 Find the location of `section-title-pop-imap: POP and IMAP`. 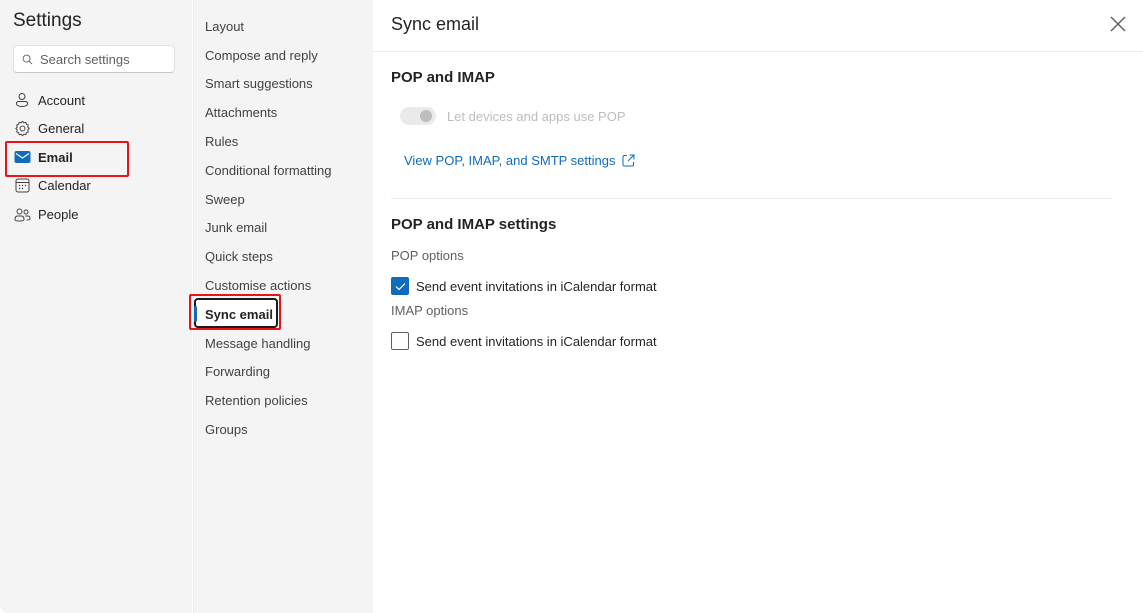

section-title-pop-imap: POP and IMAP is located at coordinates (443, 77).